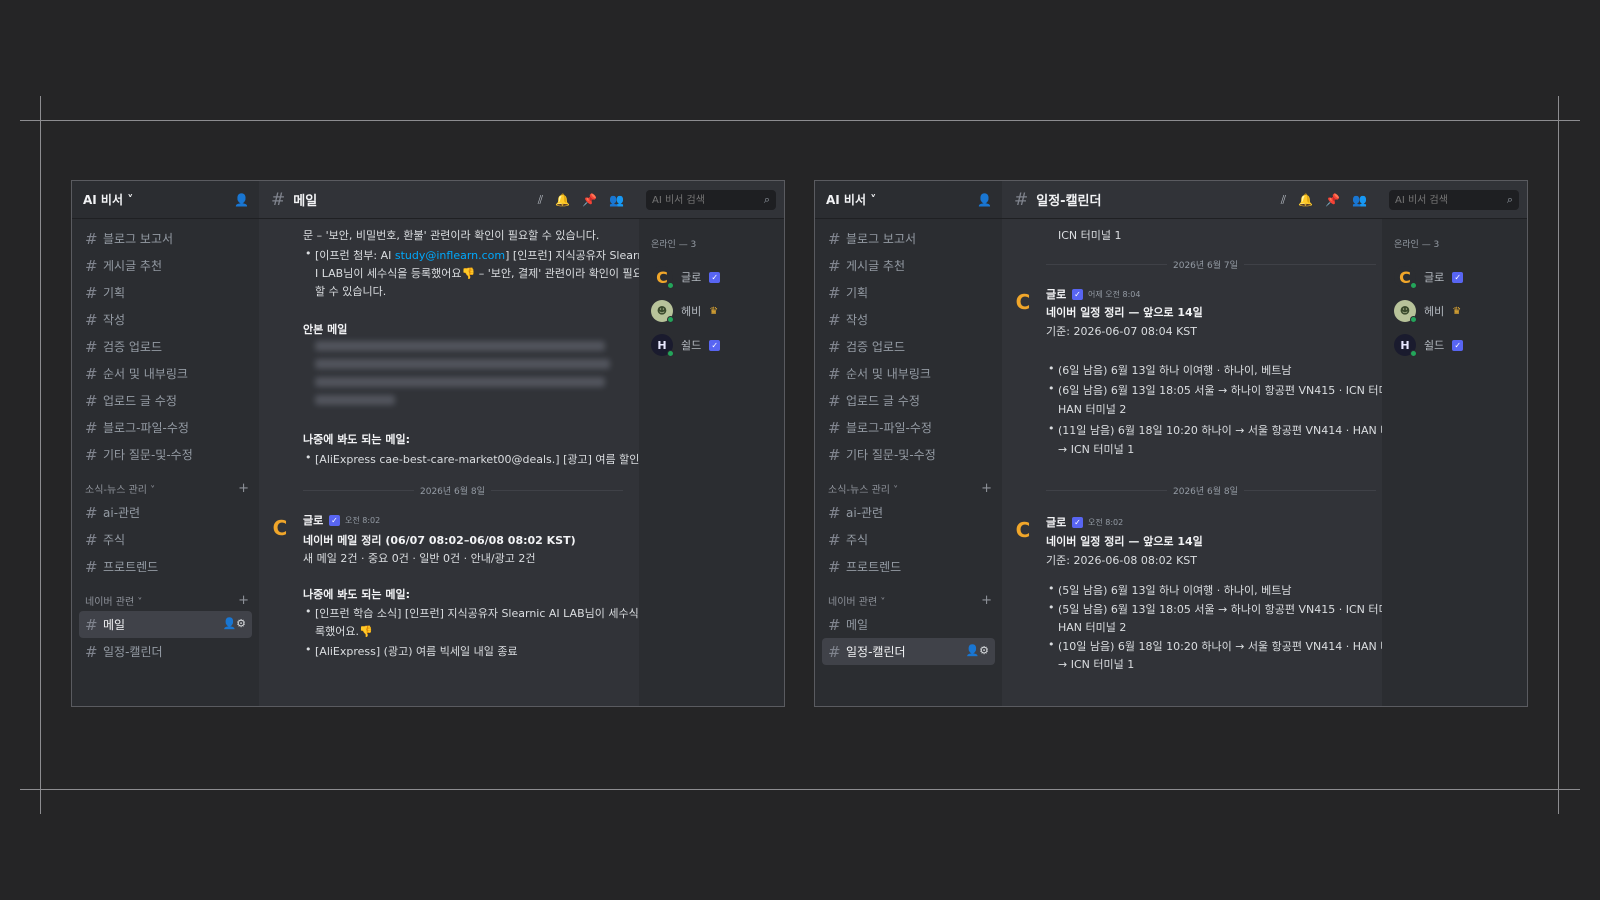 This screenshot has height=900, width=1600. Describe the element at coordinates (908, 651) in the screenshot. I see `channel-item-active: # 일정-캘린더 👤⚙` at that location.